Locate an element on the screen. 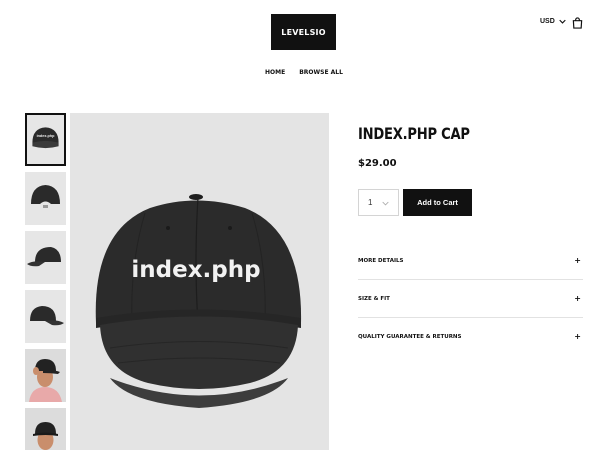 The height and width of the screenshot is (450, 600). thumbnail-side is located at coordinates (45, 257).